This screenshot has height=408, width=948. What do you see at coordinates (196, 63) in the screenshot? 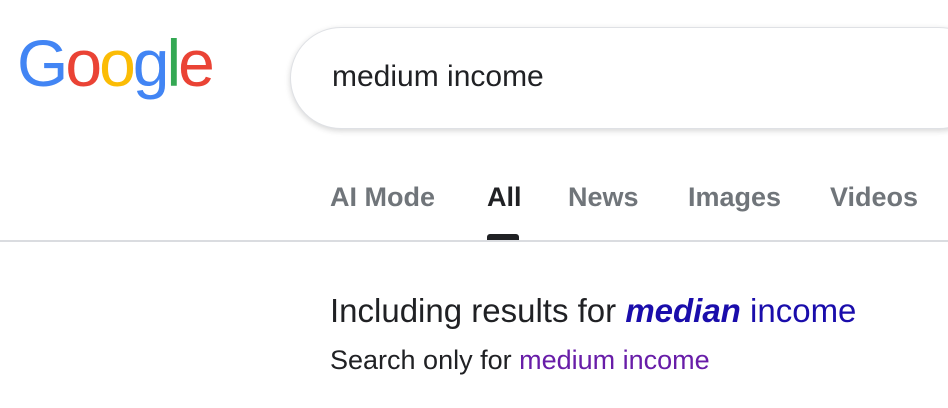
I see `logo-letter: e` at bounding box center [196, 63].